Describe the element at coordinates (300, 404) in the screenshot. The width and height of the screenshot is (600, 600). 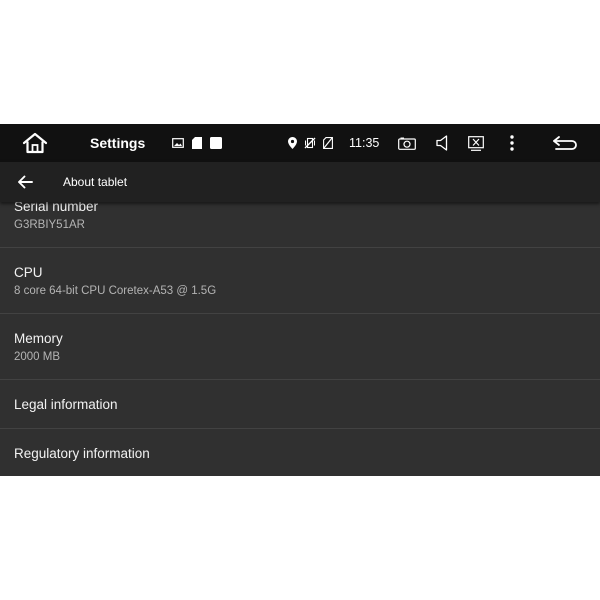
I see `list-item-legal-information: Legal information` at that location.